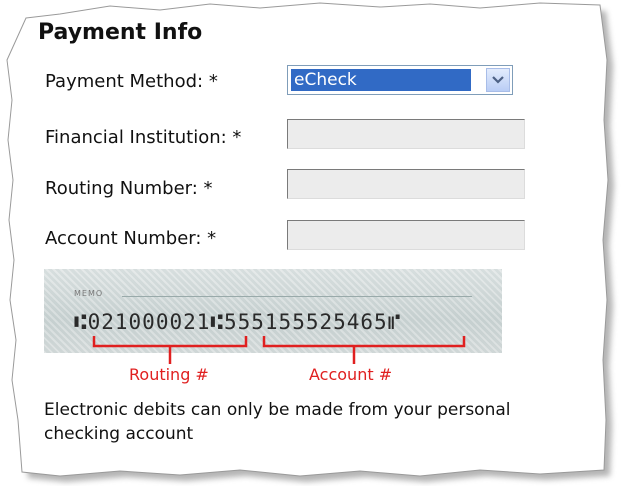 The height and width of the screenshot is (486, 621). I want to click on payment-method-value: eCheck, so click(381, 80).